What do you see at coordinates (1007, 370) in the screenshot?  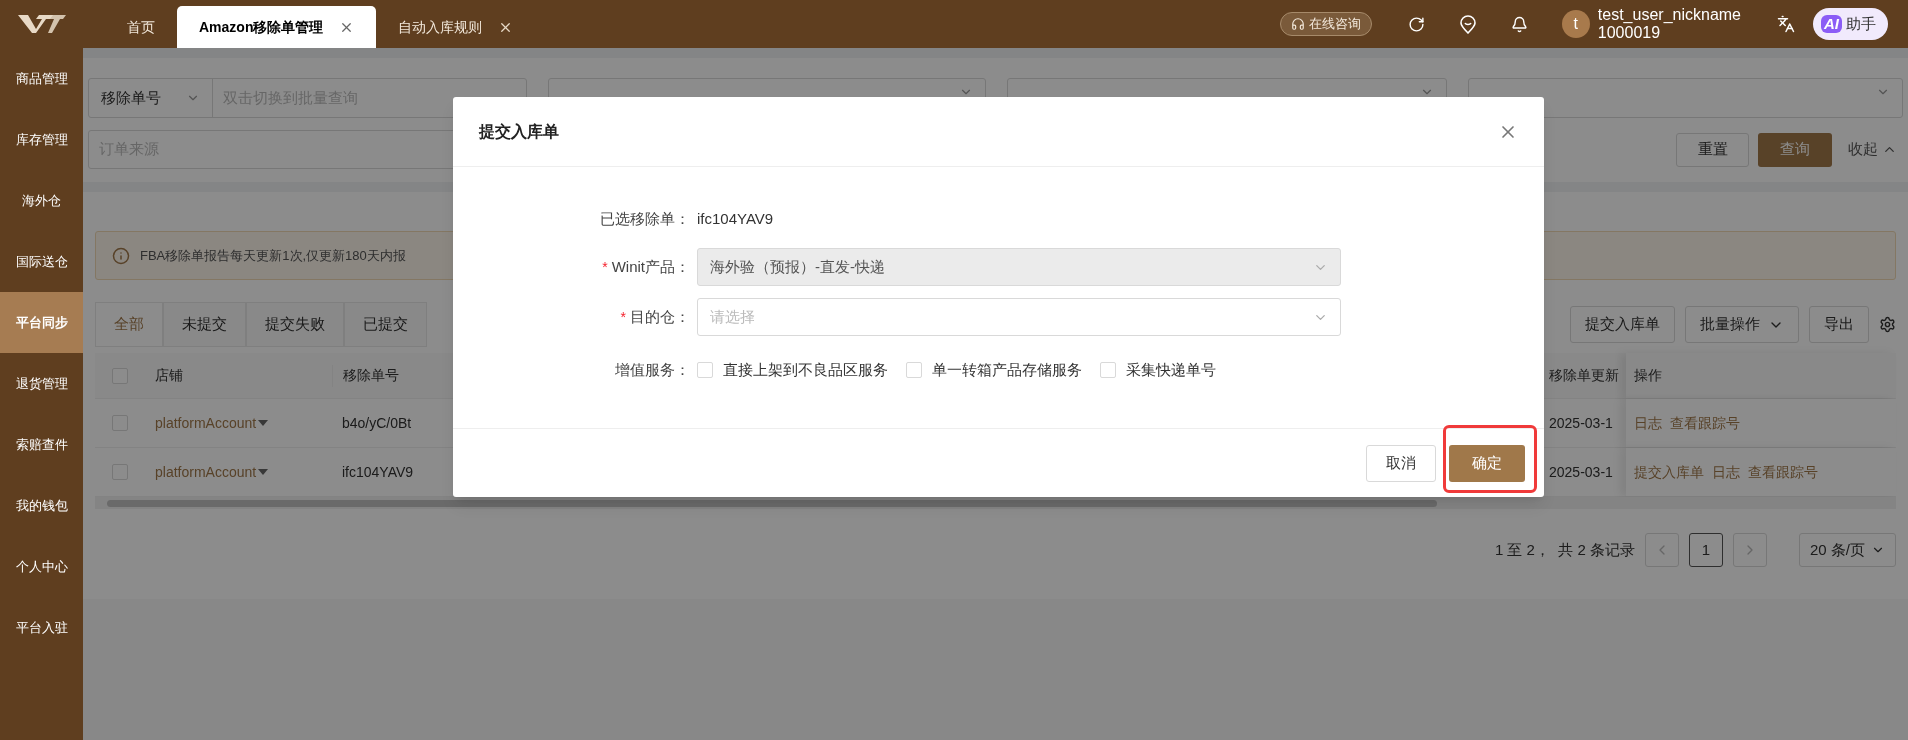 I see `option-label: 单一转箱产品存储服务` at bounding box center [1007, 370].